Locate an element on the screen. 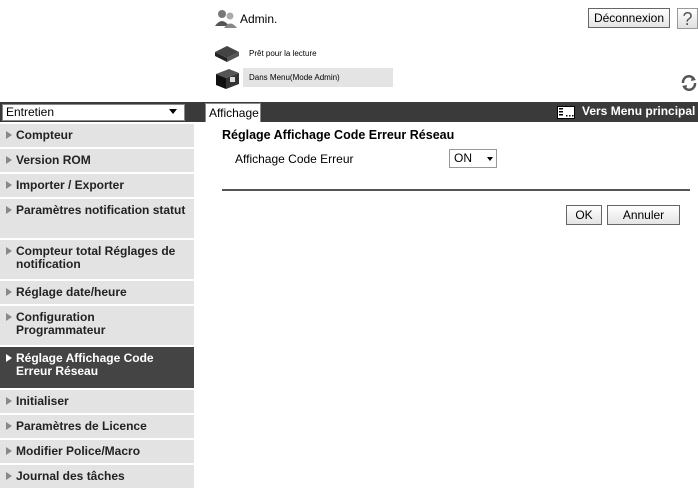  menu-category-select: Entretien is located at coordinates (93, 112).